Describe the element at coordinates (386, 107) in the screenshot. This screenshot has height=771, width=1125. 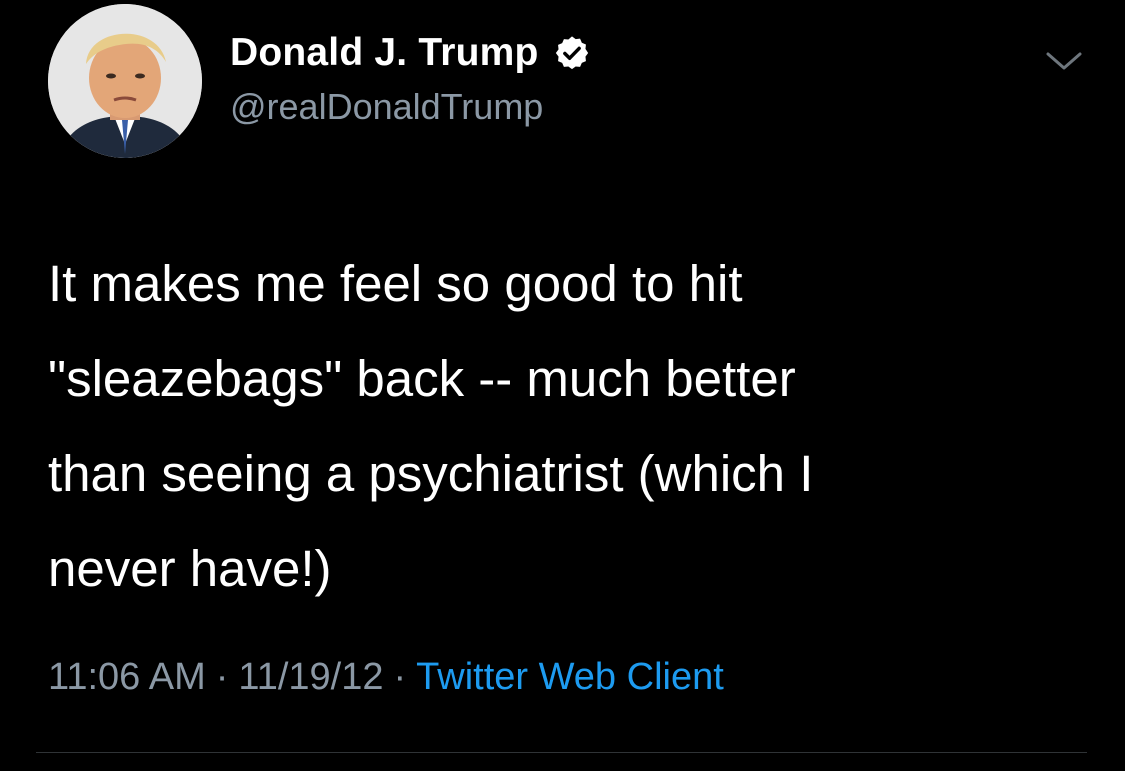
I see `author-handle: @realDonaldTrump` at that location.